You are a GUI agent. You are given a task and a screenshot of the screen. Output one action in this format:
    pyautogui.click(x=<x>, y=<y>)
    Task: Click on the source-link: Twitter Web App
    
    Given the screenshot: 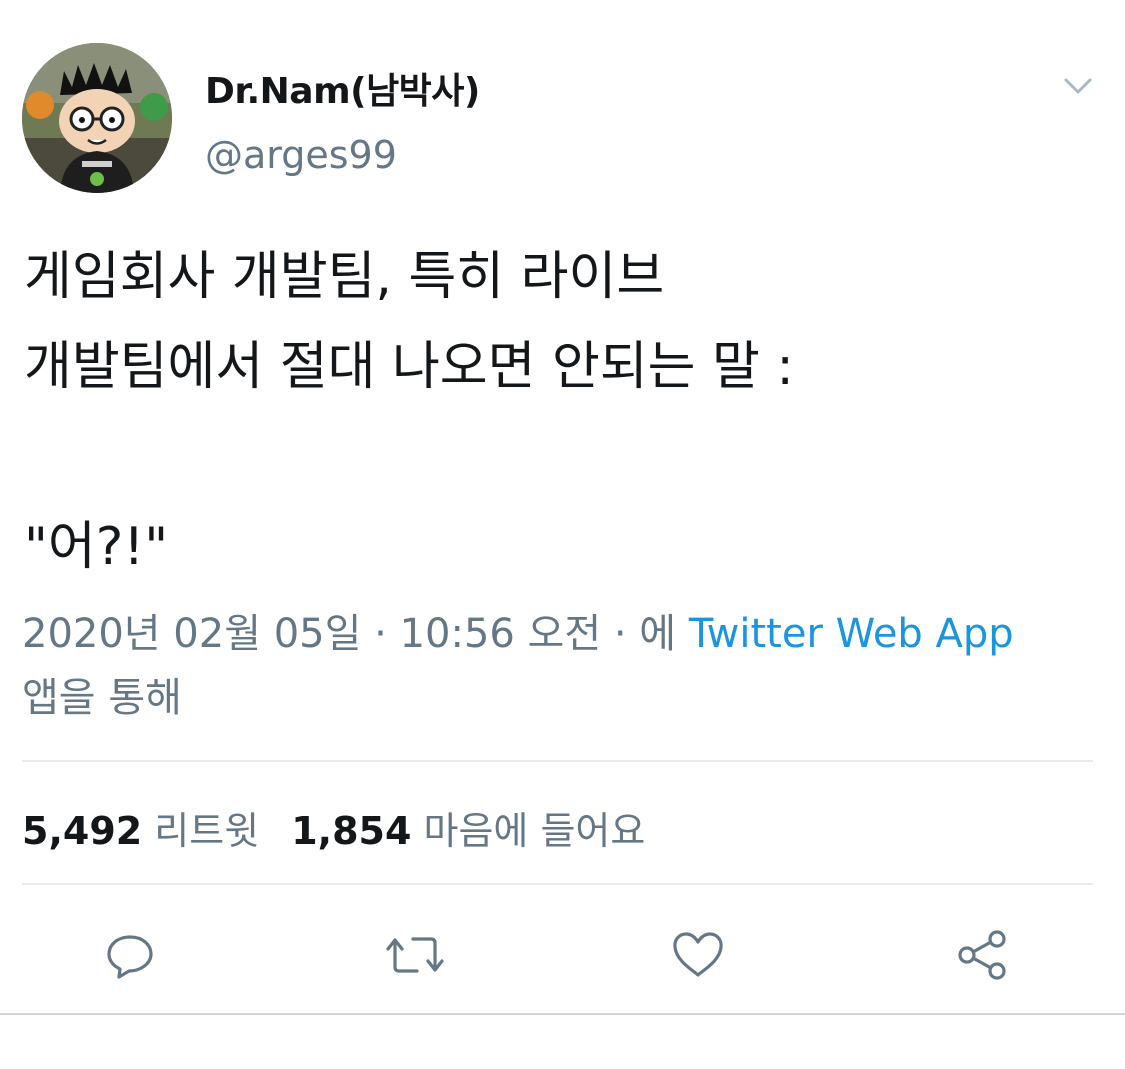 What is the action you would take?
    pyautogui.click(x=851, y=634)
    